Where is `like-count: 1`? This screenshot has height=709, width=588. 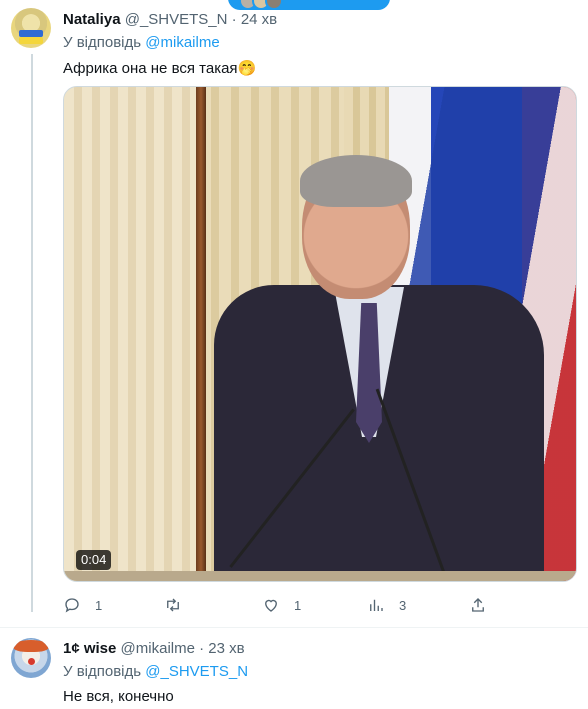 like-count: 1 is located at coordinates (298, 605).